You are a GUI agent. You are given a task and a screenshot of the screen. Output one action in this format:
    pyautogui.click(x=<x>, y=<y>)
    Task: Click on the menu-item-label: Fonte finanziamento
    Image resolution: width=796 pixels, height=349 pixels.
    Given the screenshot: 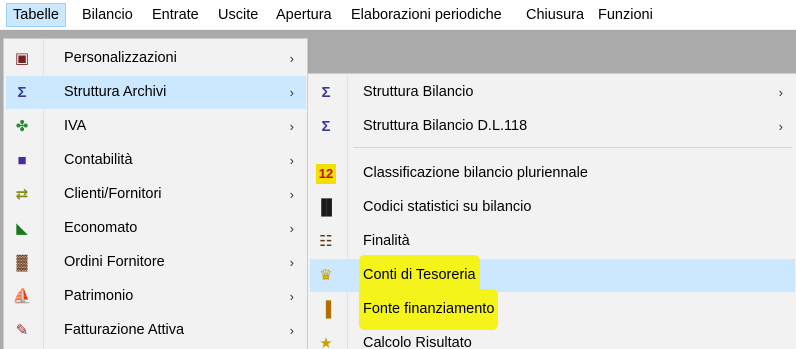 What is the action you would take?
    pyautogui.click(x=429, y=309)
    